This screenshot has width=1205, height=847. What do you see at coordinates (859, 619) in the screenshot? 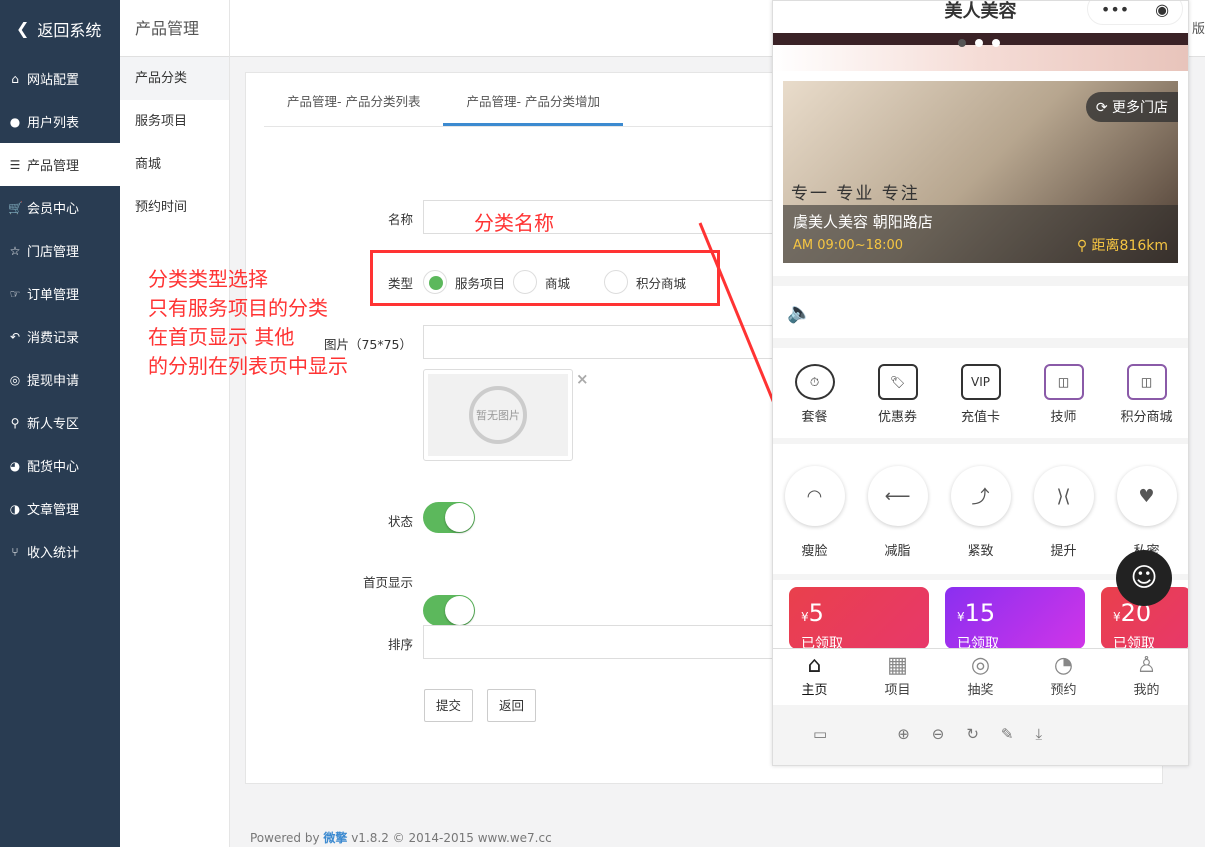
I see `coupon-card: ¥5 已领取` at bounding box center [859, 619].